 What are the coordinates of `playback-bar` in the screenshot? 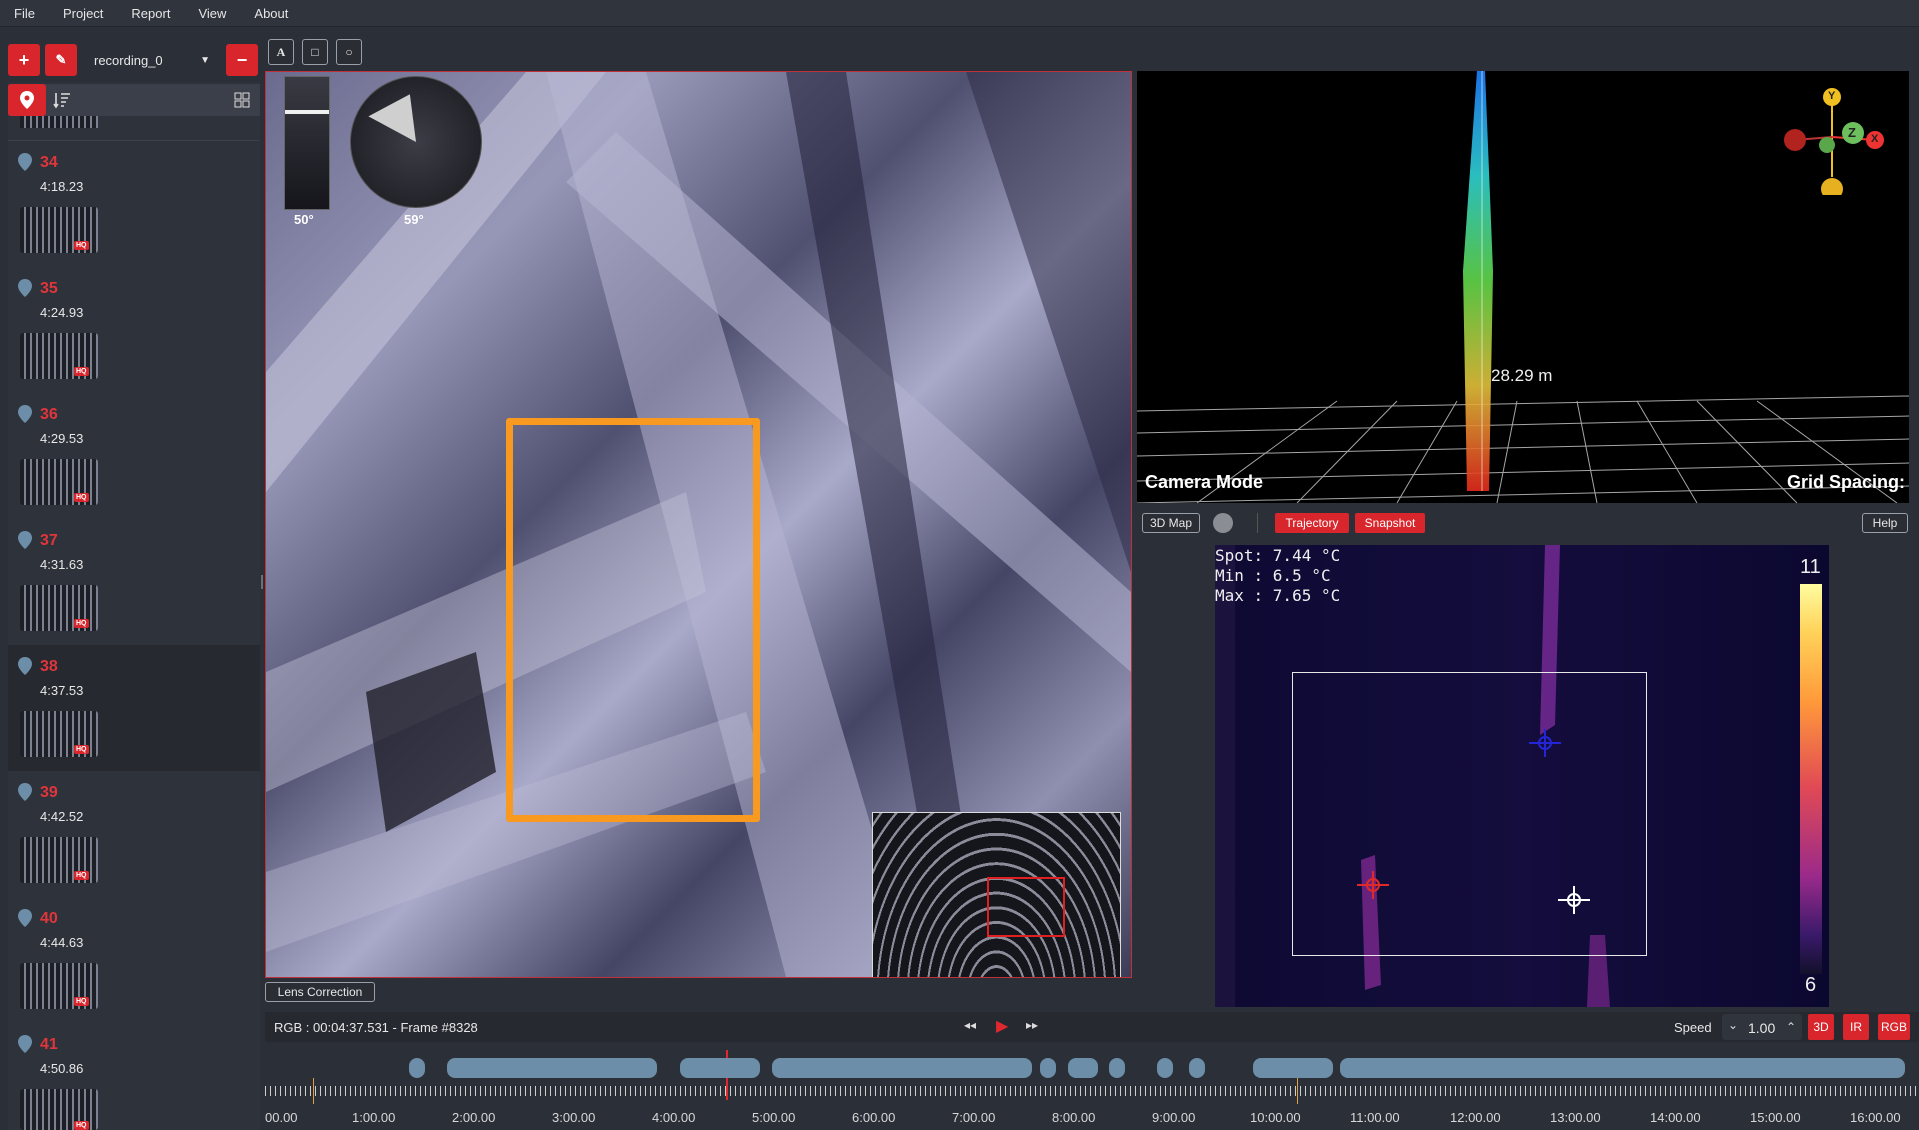 It's located at (1092, 1027).